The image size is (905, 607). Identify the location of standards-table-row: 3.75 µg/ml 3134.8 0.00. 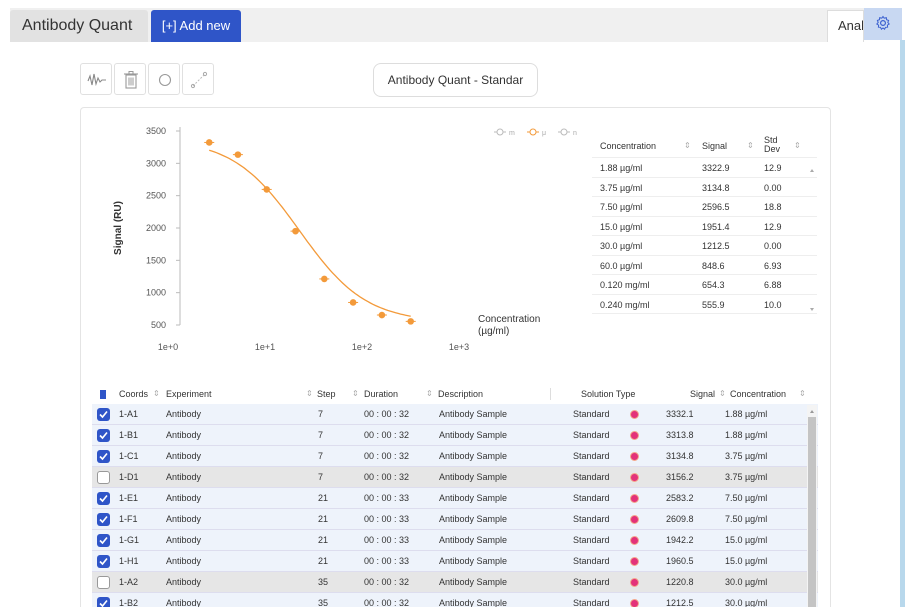
(704, 187).